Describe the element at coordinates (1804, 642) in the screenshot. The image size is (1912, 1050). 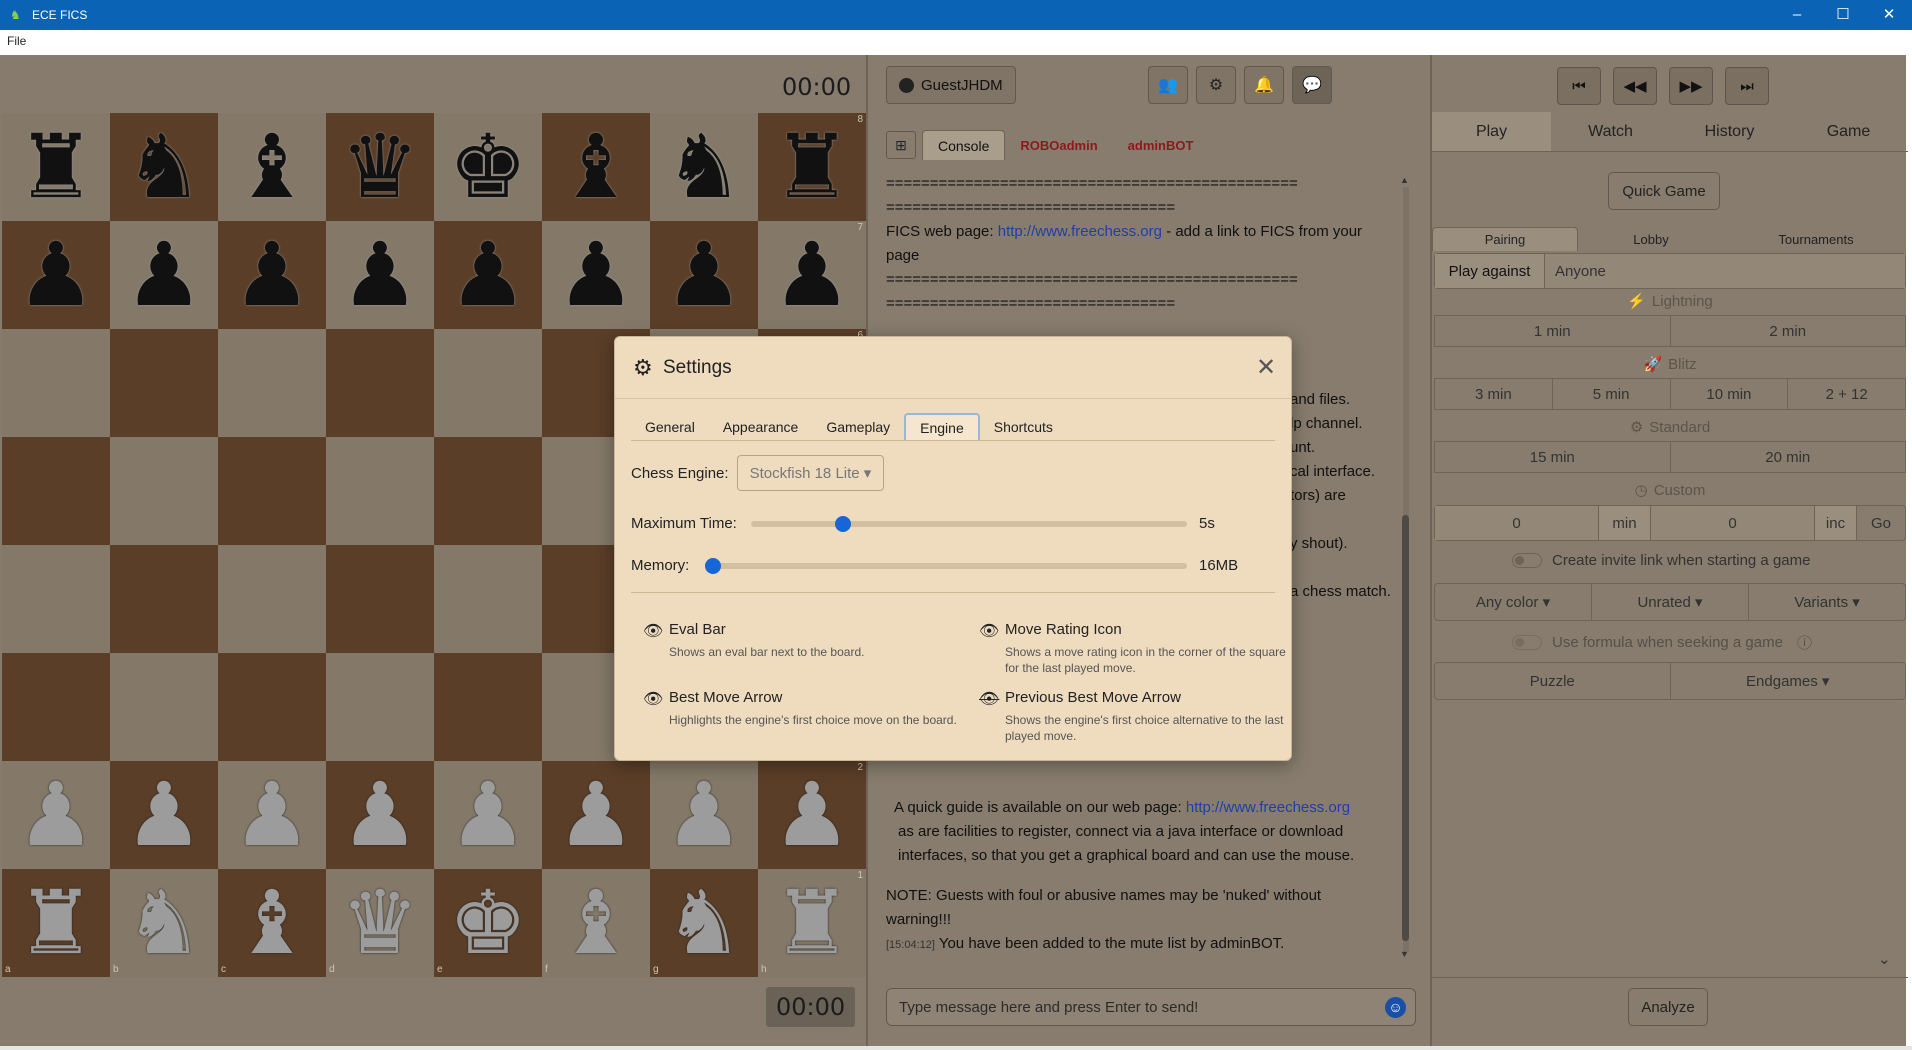
I see `info-icon: ⓘ` at that location.